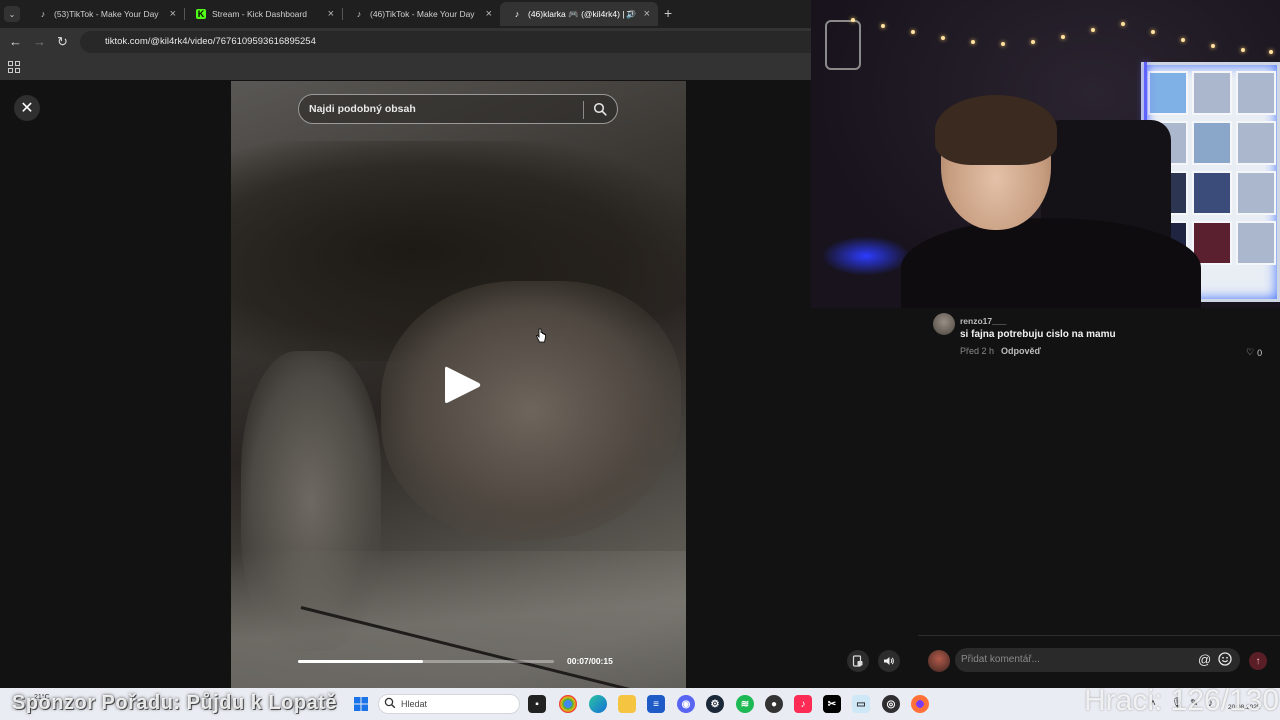 This screenshot has width=1280, height=720. Describe the element at coordinates (656, 704) in the screenshot. I see `notes-icon: ≡` at that location.